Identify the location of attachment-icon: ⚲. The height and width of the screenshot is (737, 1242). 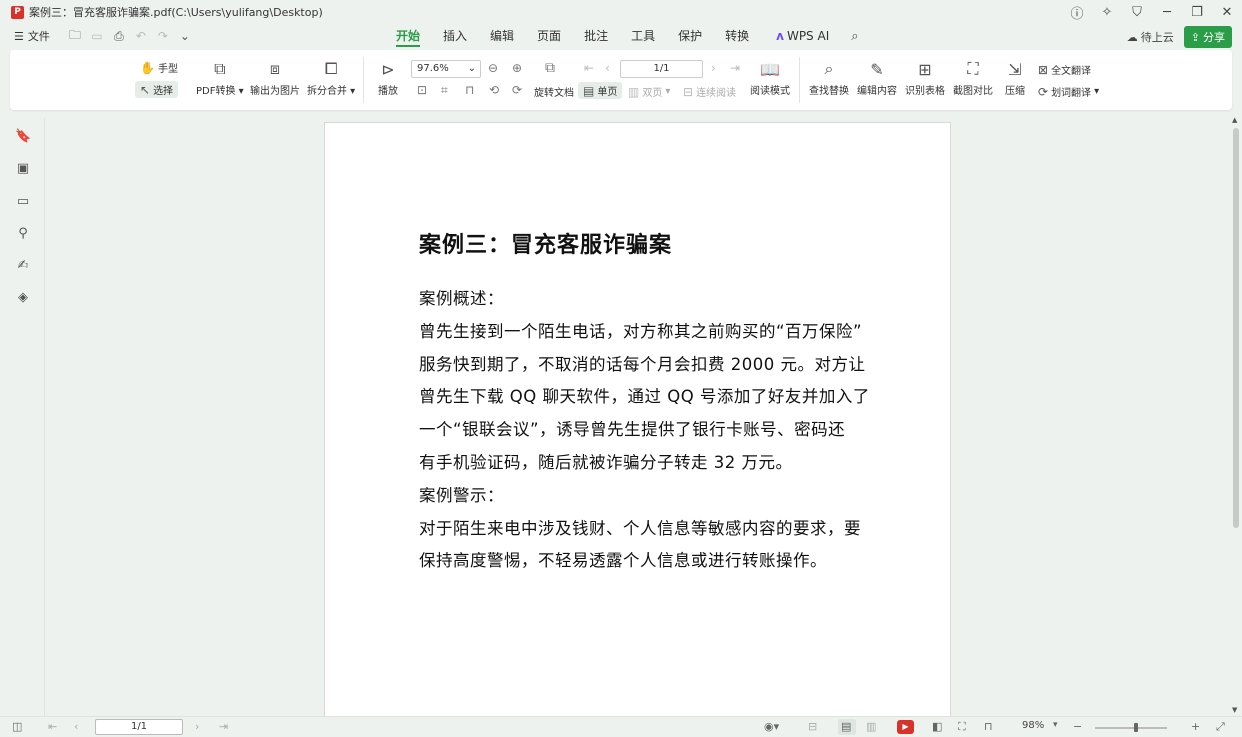
(23, 234).